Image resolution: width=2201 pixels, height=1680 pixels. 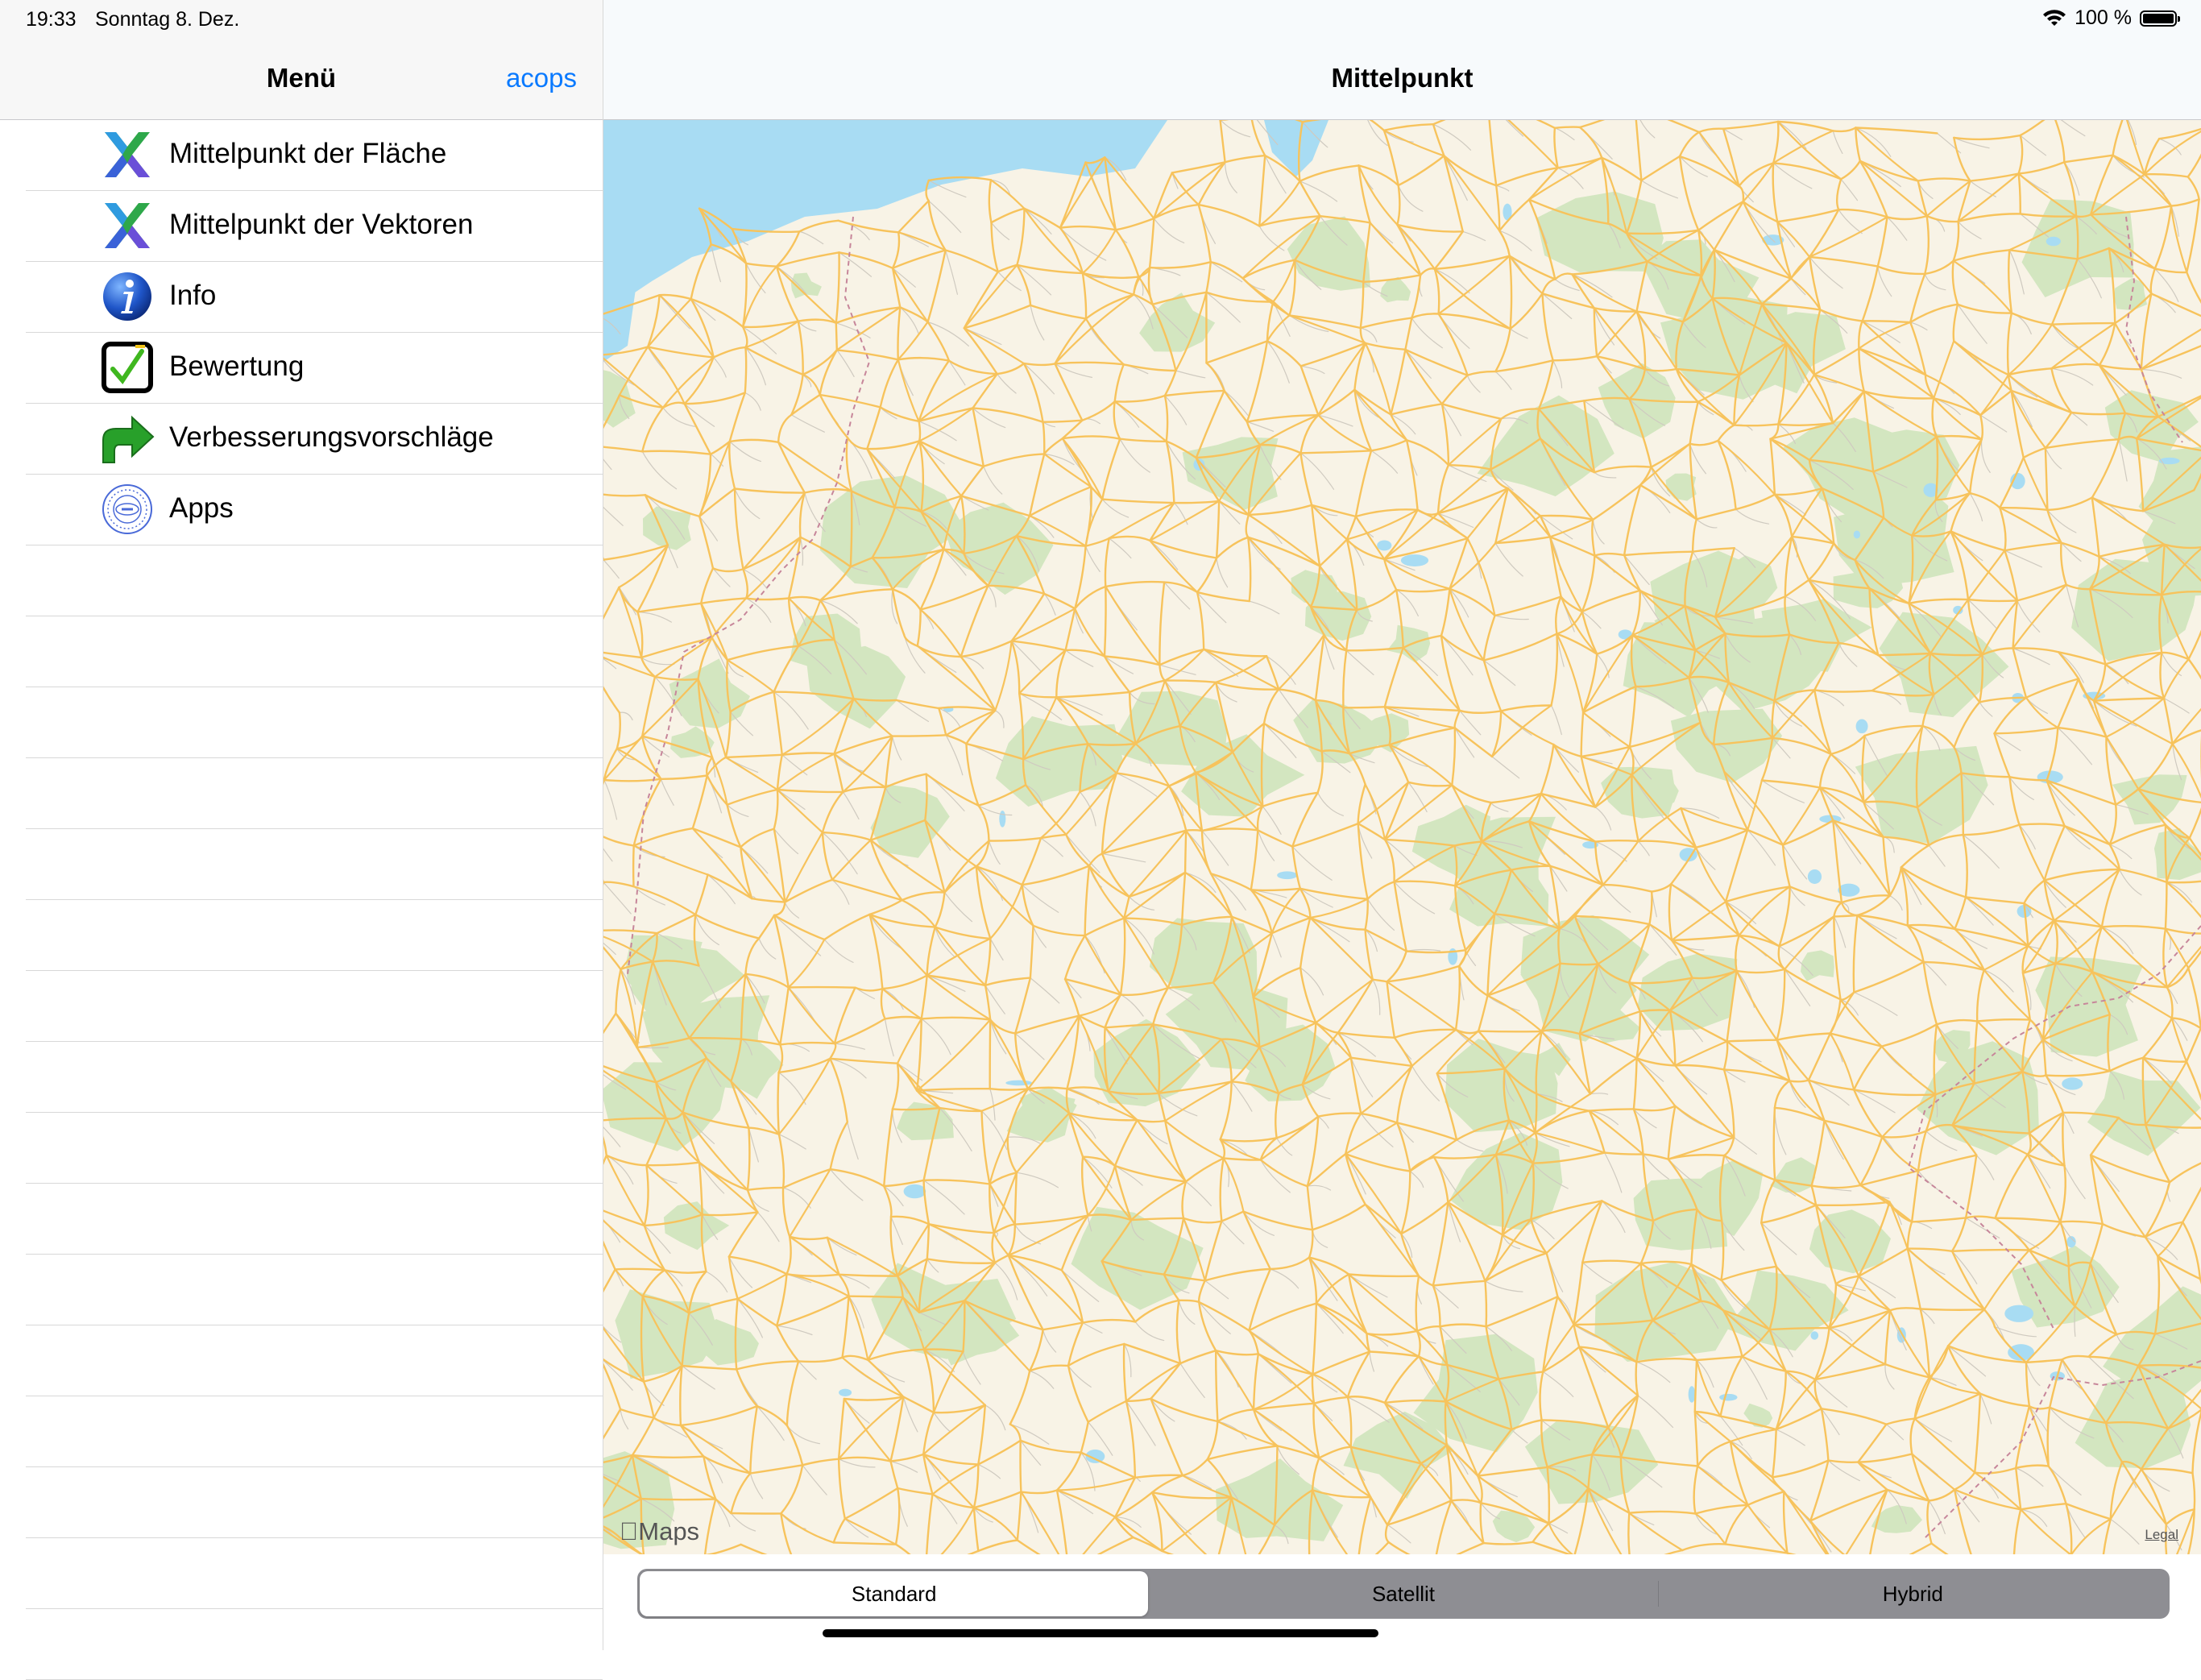 I want to click on home-indicator, so click(x=1100, y=1633).